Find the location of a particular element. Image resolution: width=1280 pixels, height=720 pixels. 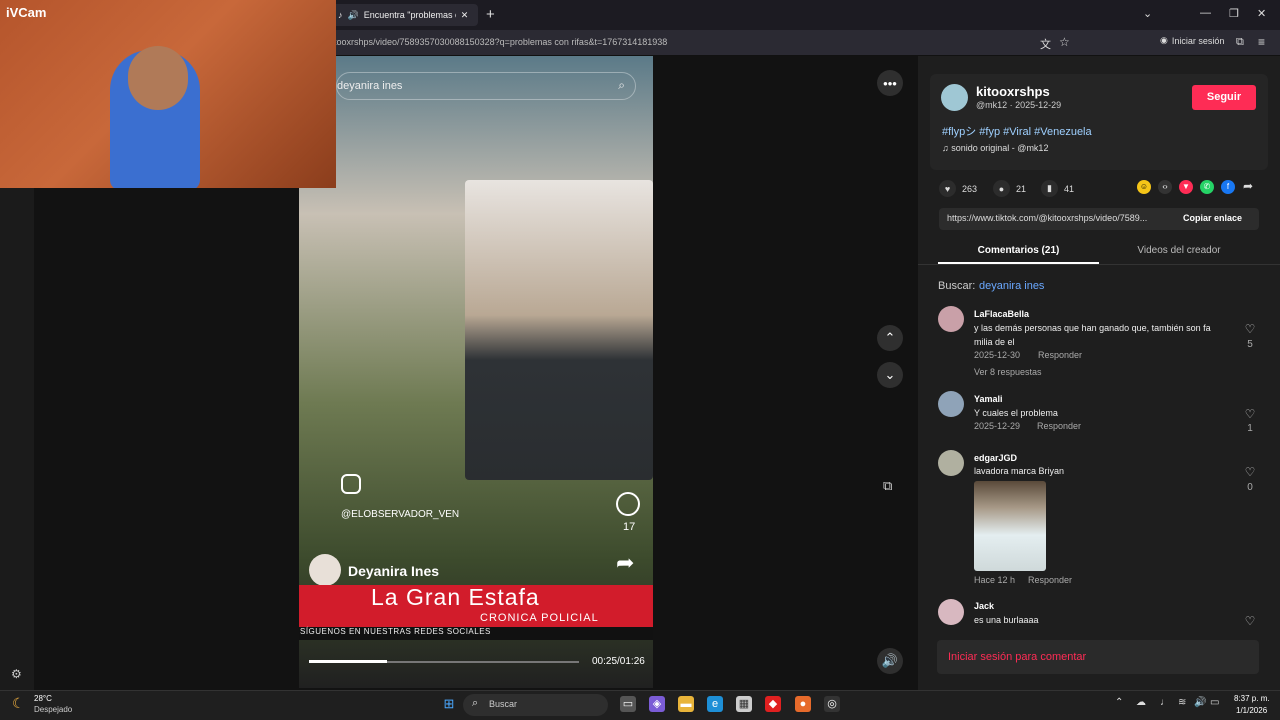

send-icon: ▼ is located at coordinates (1186, 187).